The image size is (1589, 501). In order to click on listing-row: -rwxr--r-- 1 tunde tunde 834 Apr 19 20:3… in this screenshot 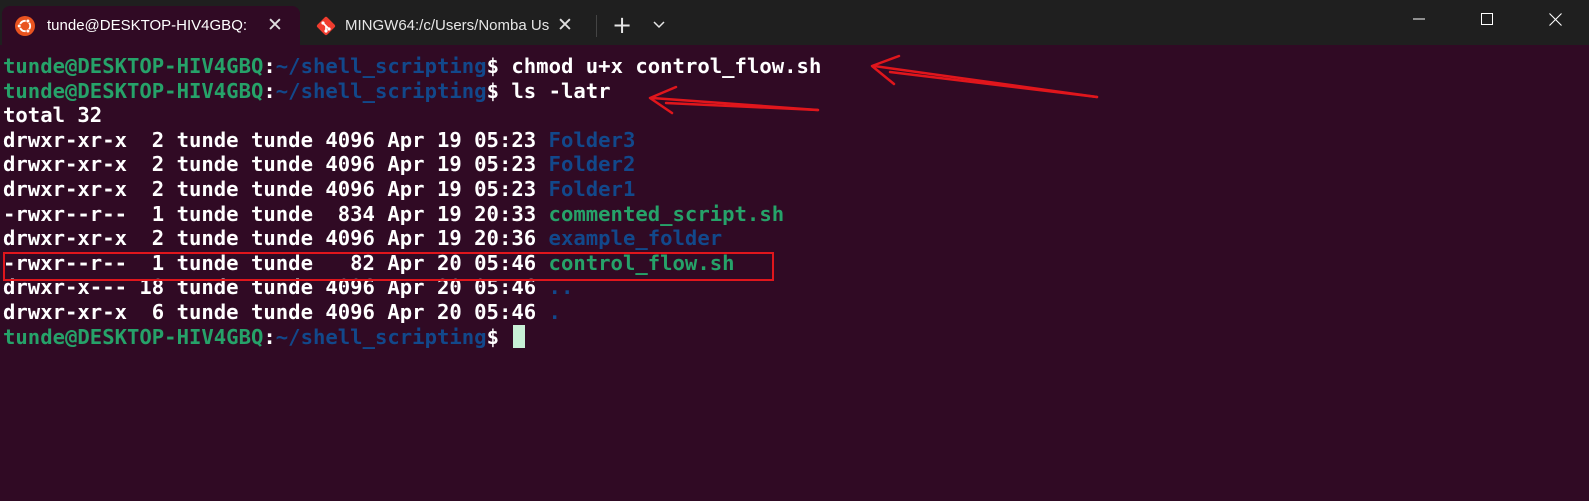, I will do `click(412, 214)`.